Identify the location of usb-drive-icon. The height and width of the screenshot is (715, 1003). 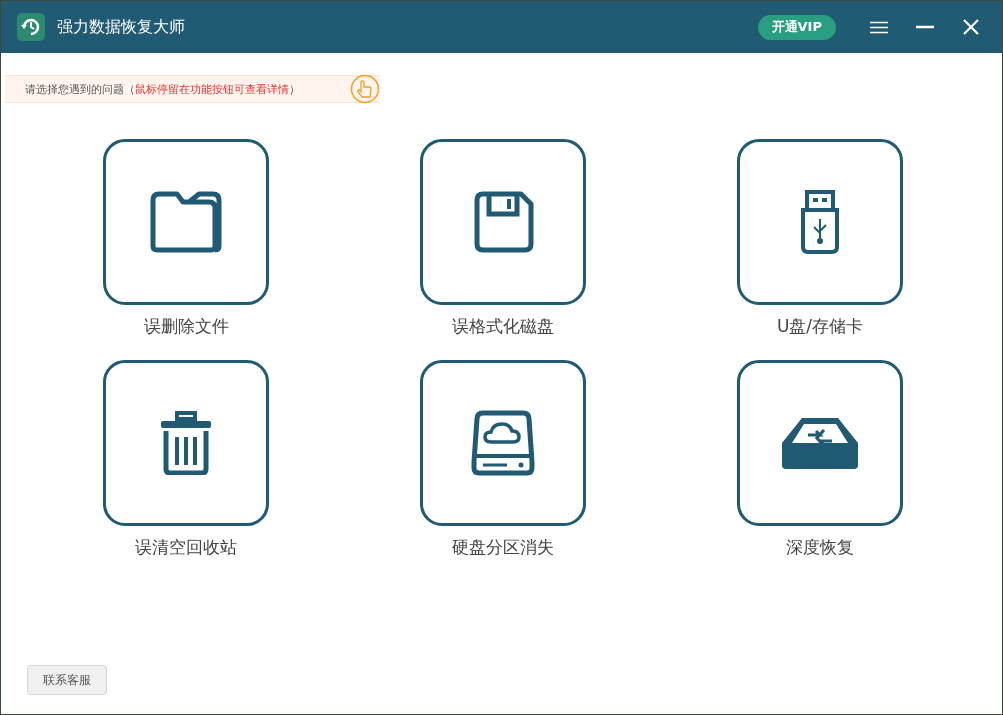
(820, 222).